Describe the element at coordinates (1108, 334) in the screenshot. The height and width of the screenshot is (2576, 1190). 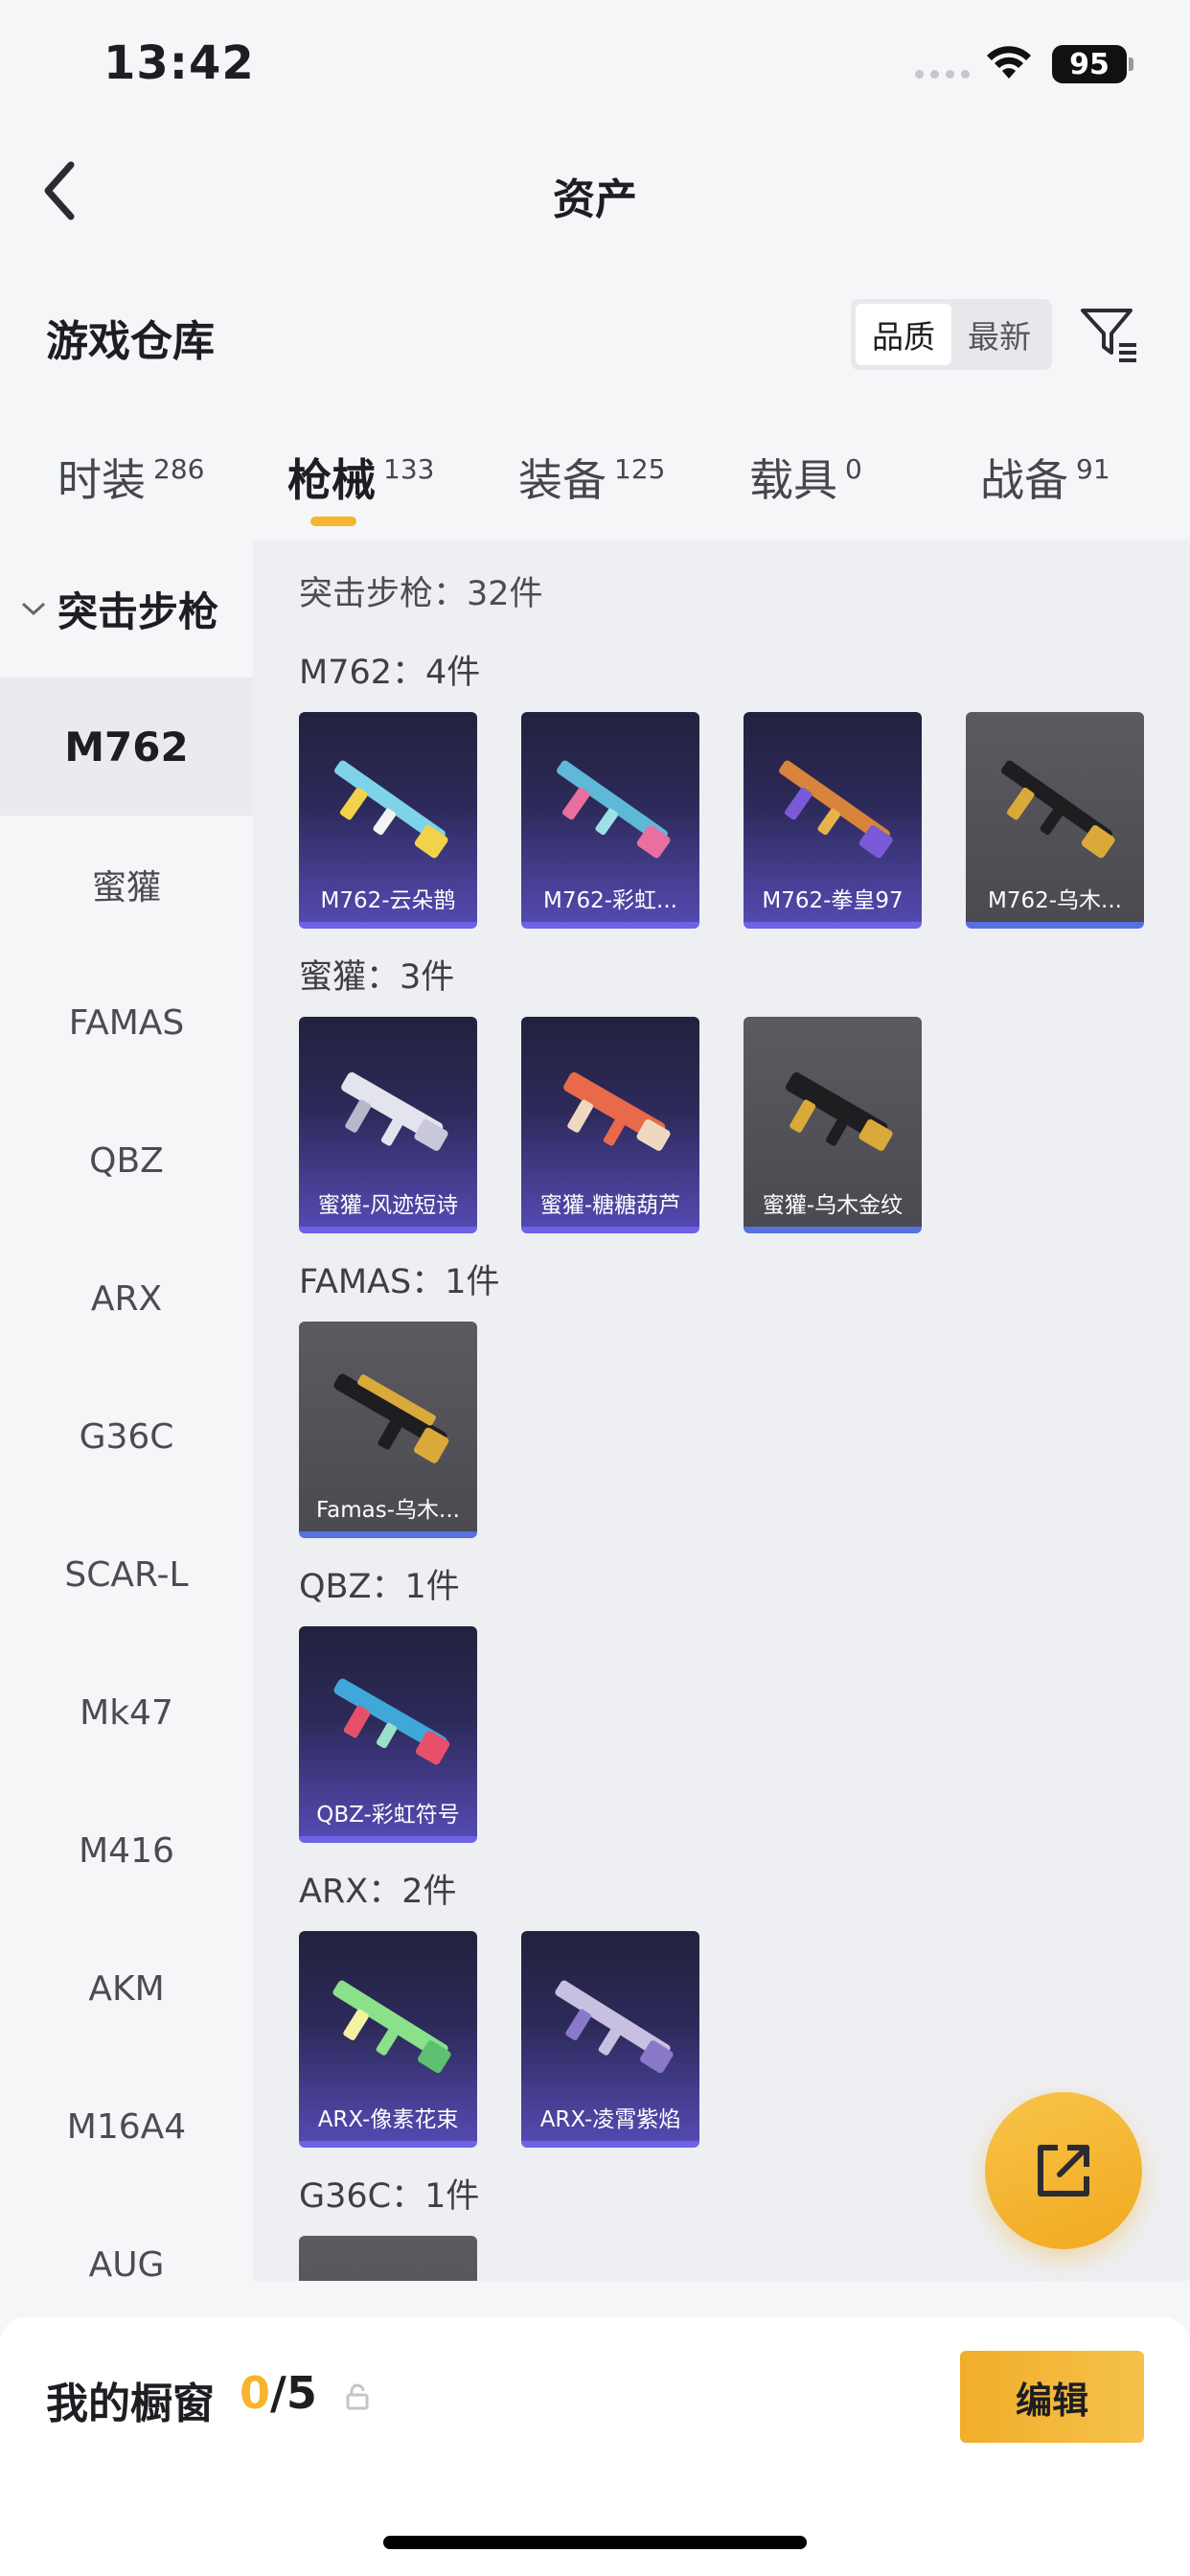
I see `filter-icon` at that location.